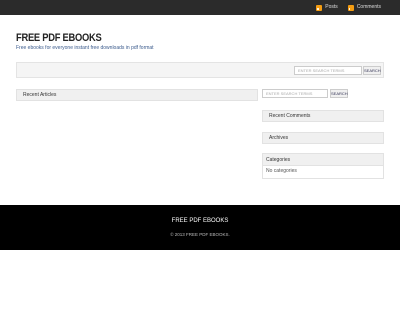 The image size is (400, 335). What do you see at coordinates (372, 70) in the screenshot?
I see `header-search-button: SEARCH` at bounding box center [372, 70].